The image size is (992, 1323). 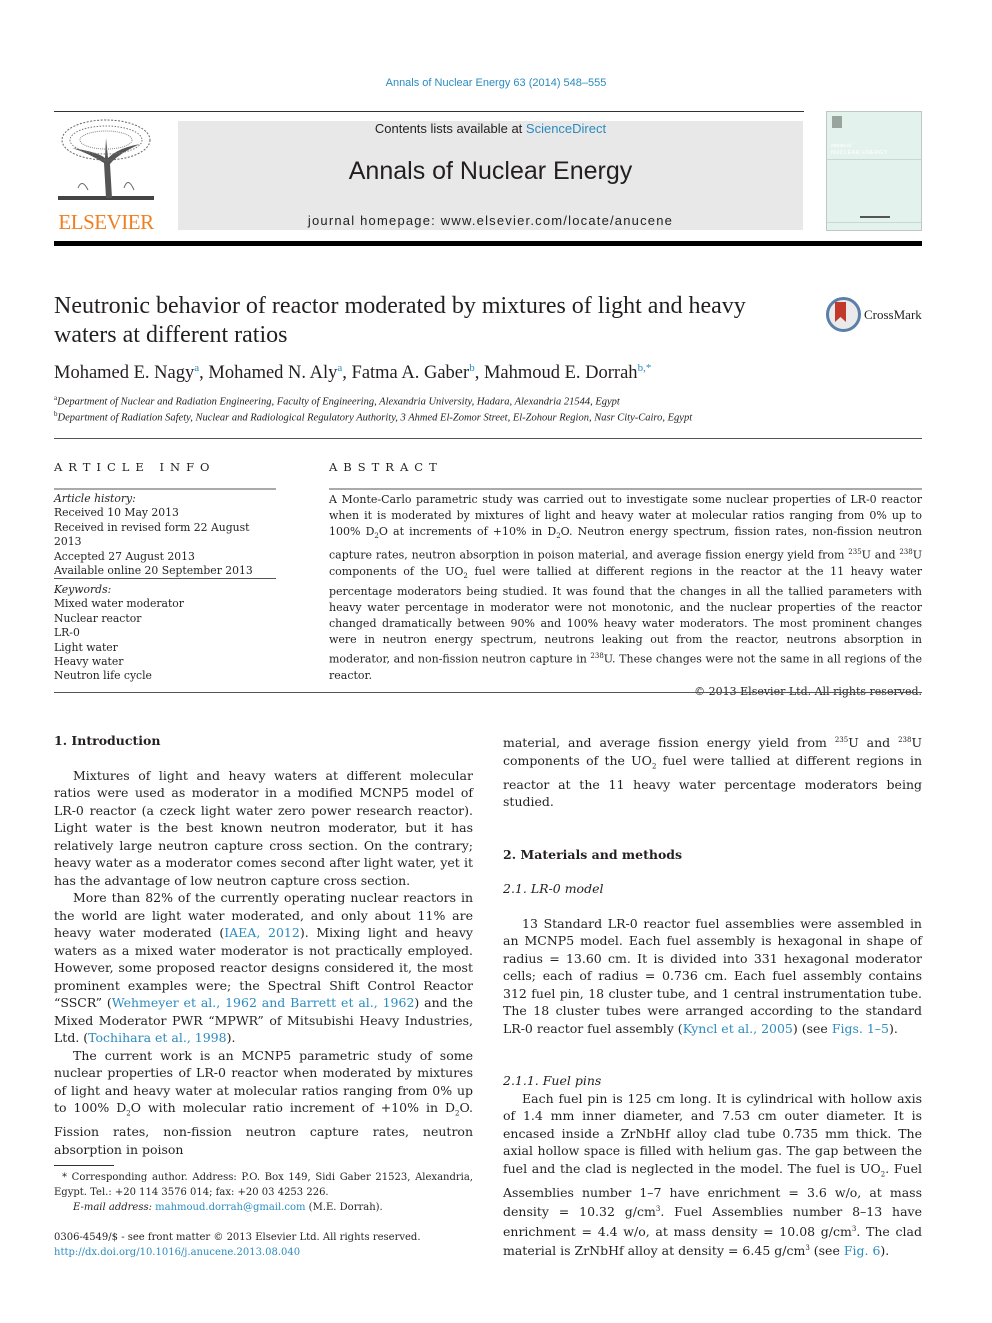 I want to click on author-affil-mark: b,*, so click(x=645, y=368).